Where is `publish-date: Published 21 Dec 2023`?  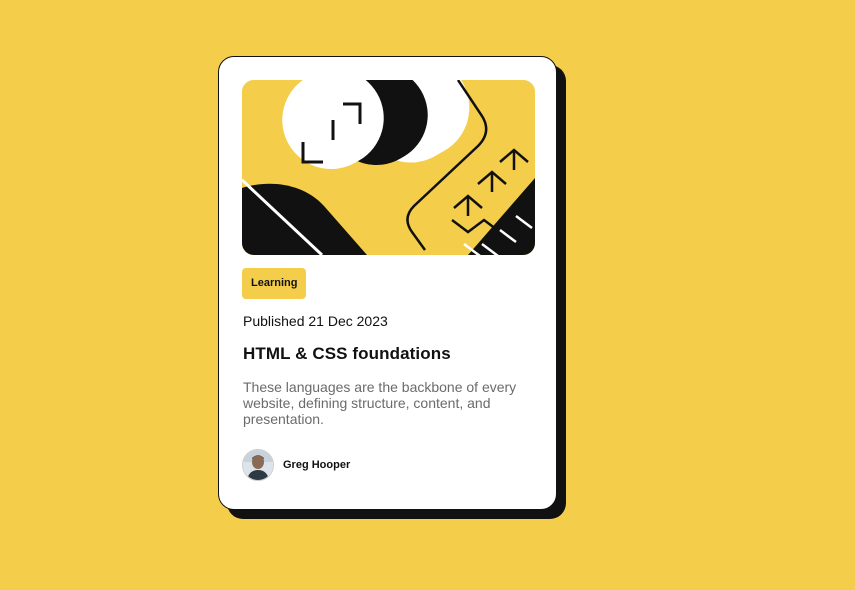 publish-date: Published 21 Dec 2023 is located at coordinates (315, 321).